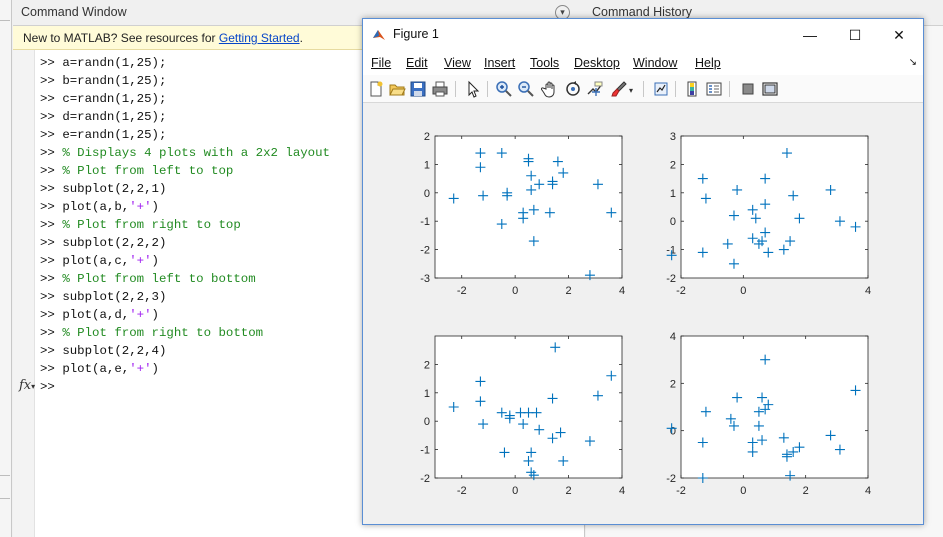 The height and width of the screenshot is (537, 943). I want to click on brush-dropdown-icon: ▾, so click(631, 90).